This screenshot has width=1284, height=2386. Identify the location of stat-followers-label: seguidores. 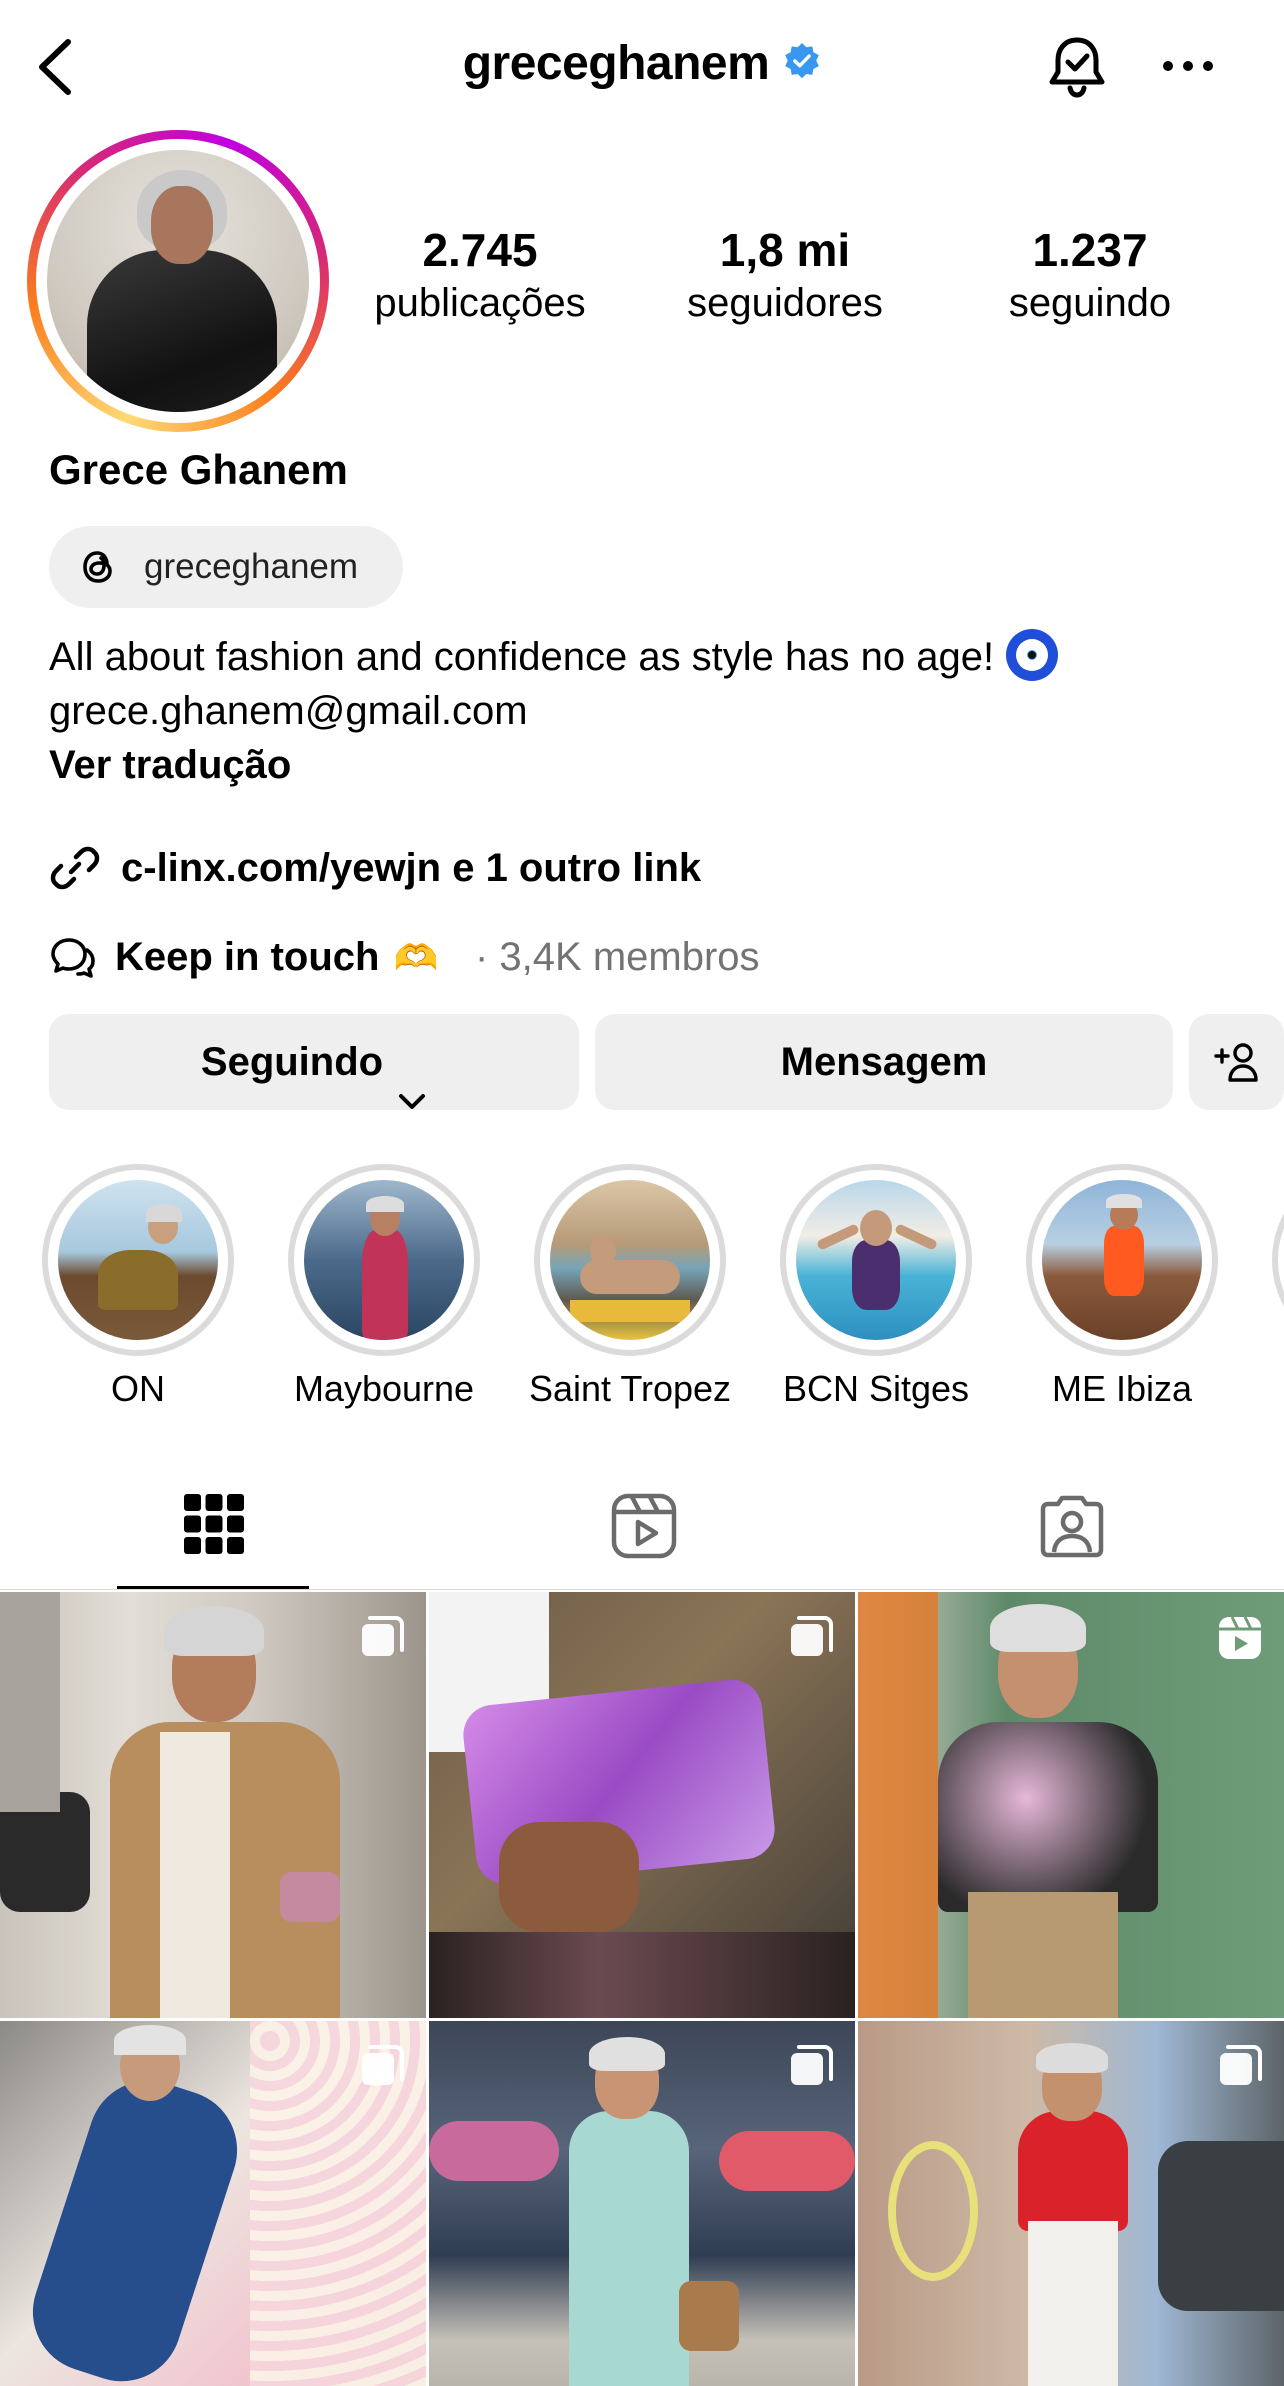
(785, 303).